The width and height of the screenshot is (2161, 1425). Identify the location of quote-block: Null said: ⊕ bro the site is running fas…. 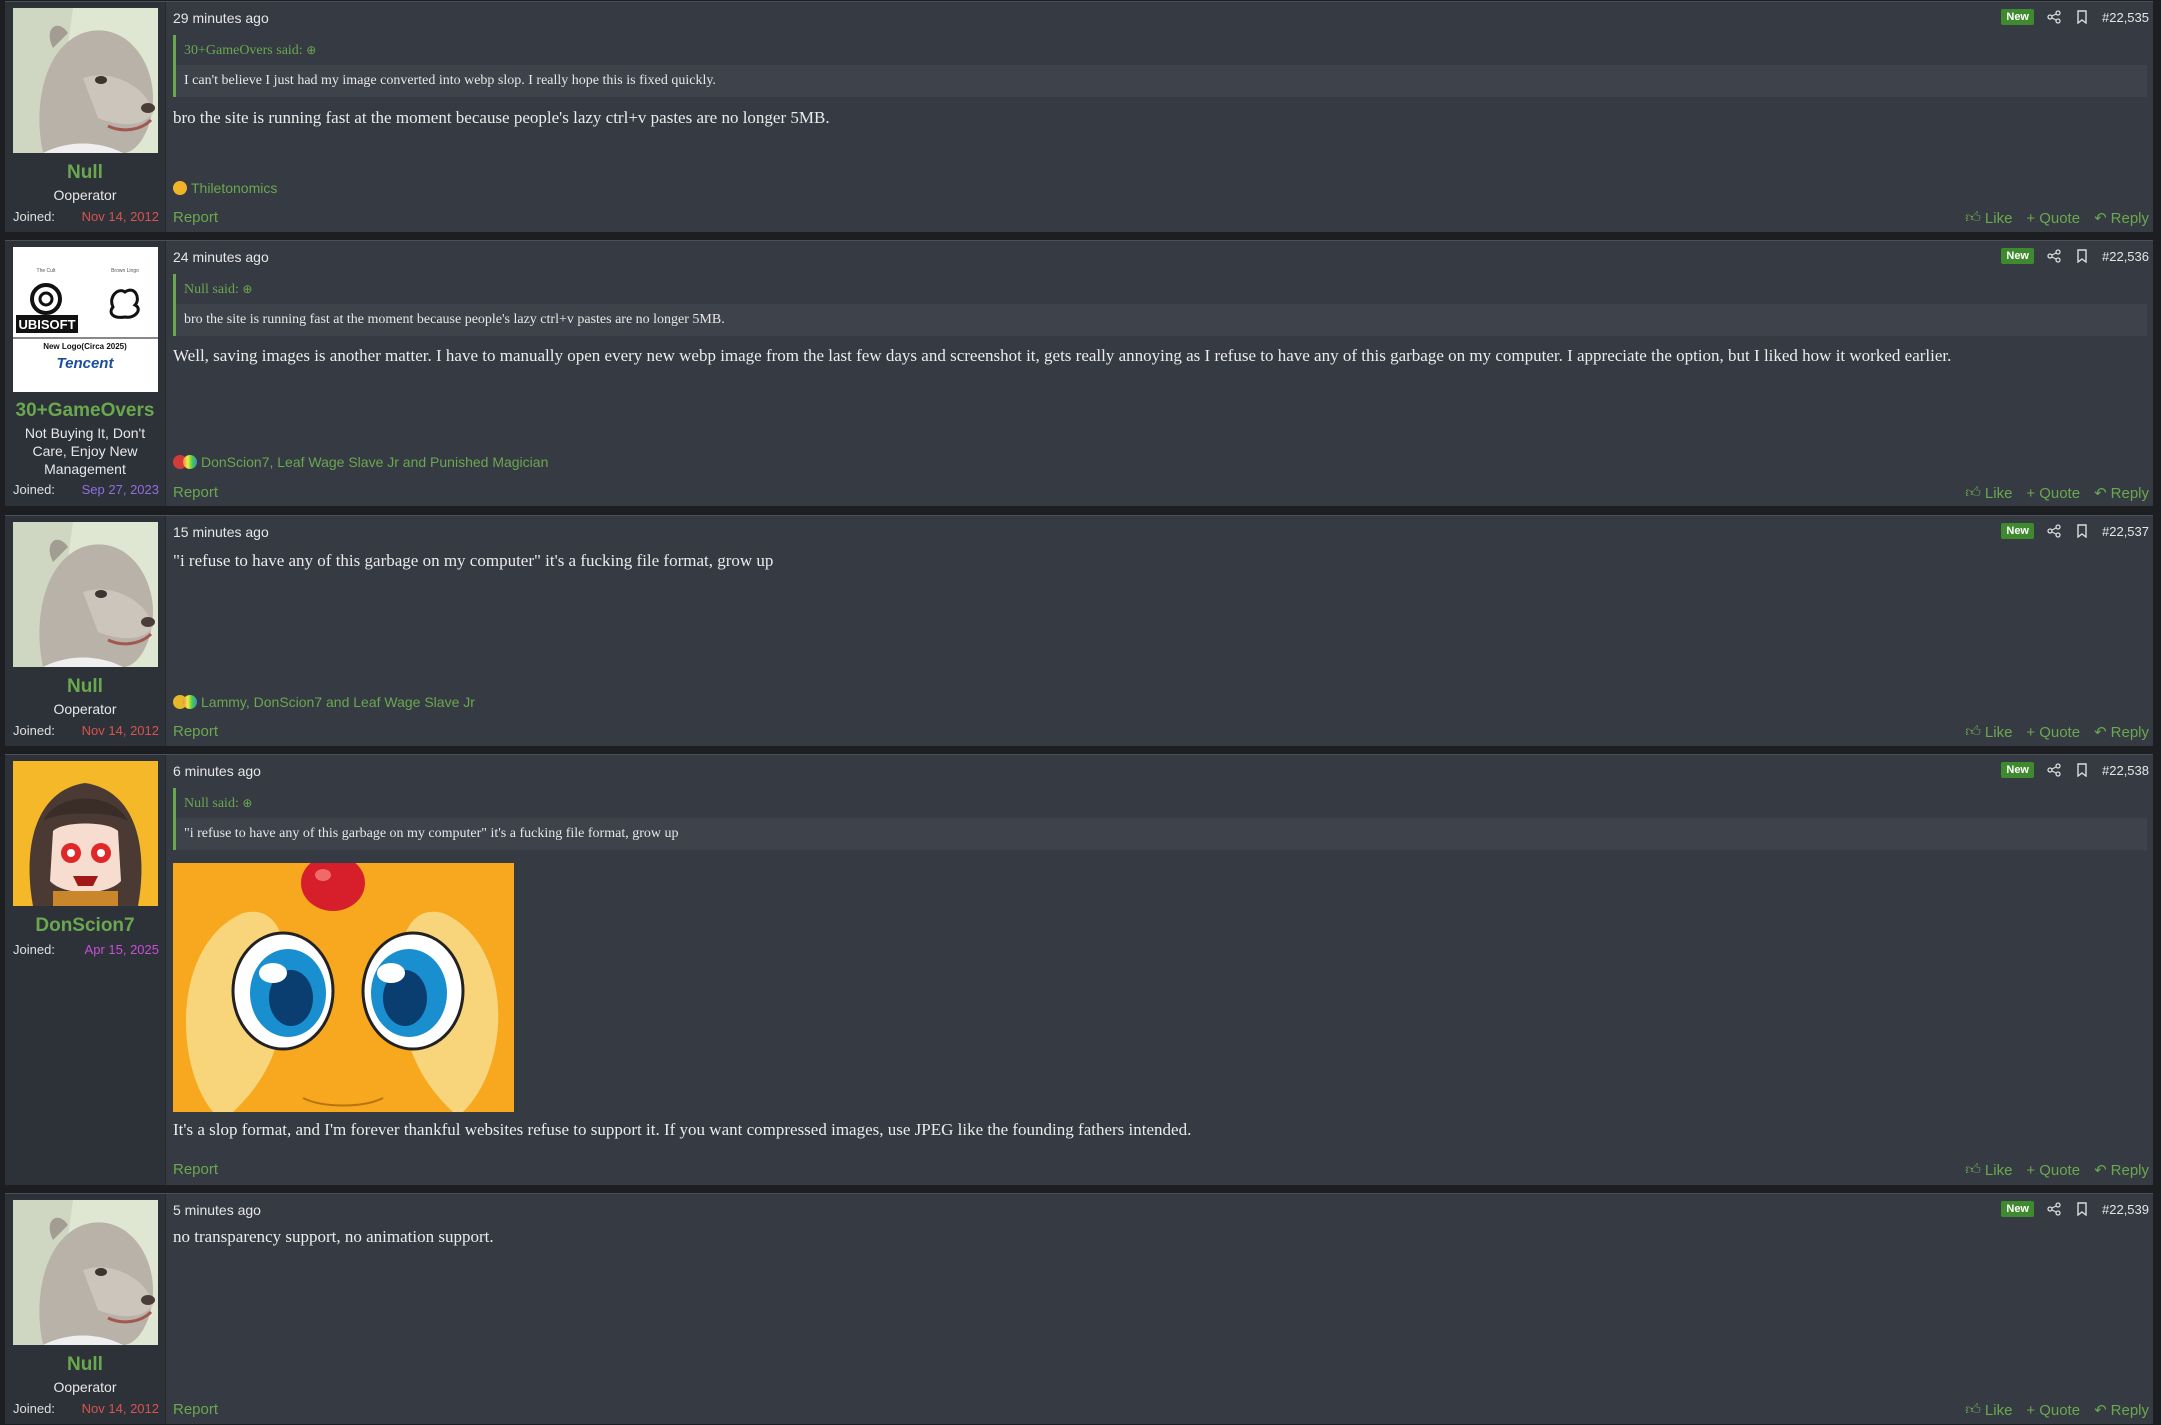
(1160, 305).